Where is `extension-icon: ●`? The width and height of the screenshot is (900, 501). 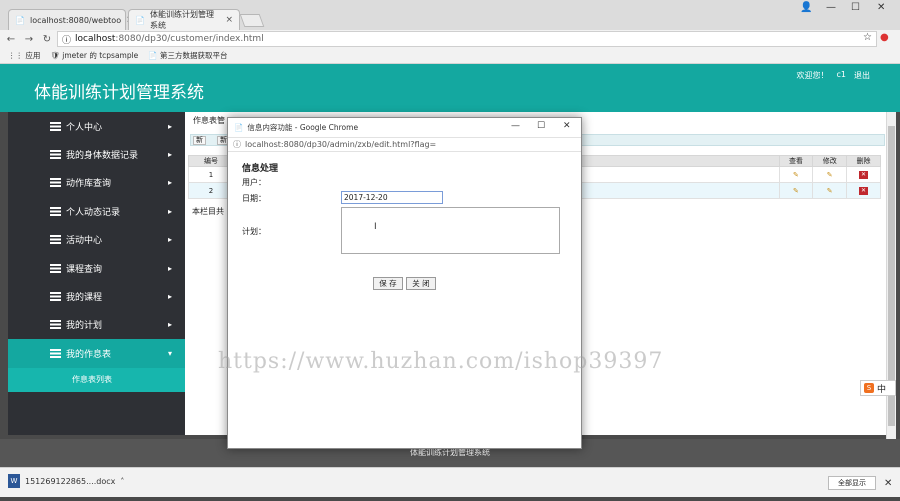 extension-icon: ● is located at coordinates (884, 37).